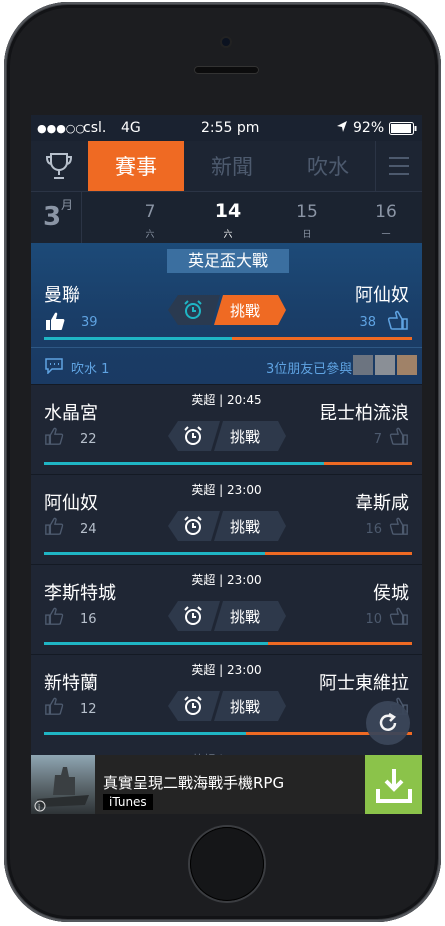 The width and height of the screenshot is (445, 926). What do you see at coordinates (226, 347) in the screenshot?
I see `divider` at bounding box center [226, 347].